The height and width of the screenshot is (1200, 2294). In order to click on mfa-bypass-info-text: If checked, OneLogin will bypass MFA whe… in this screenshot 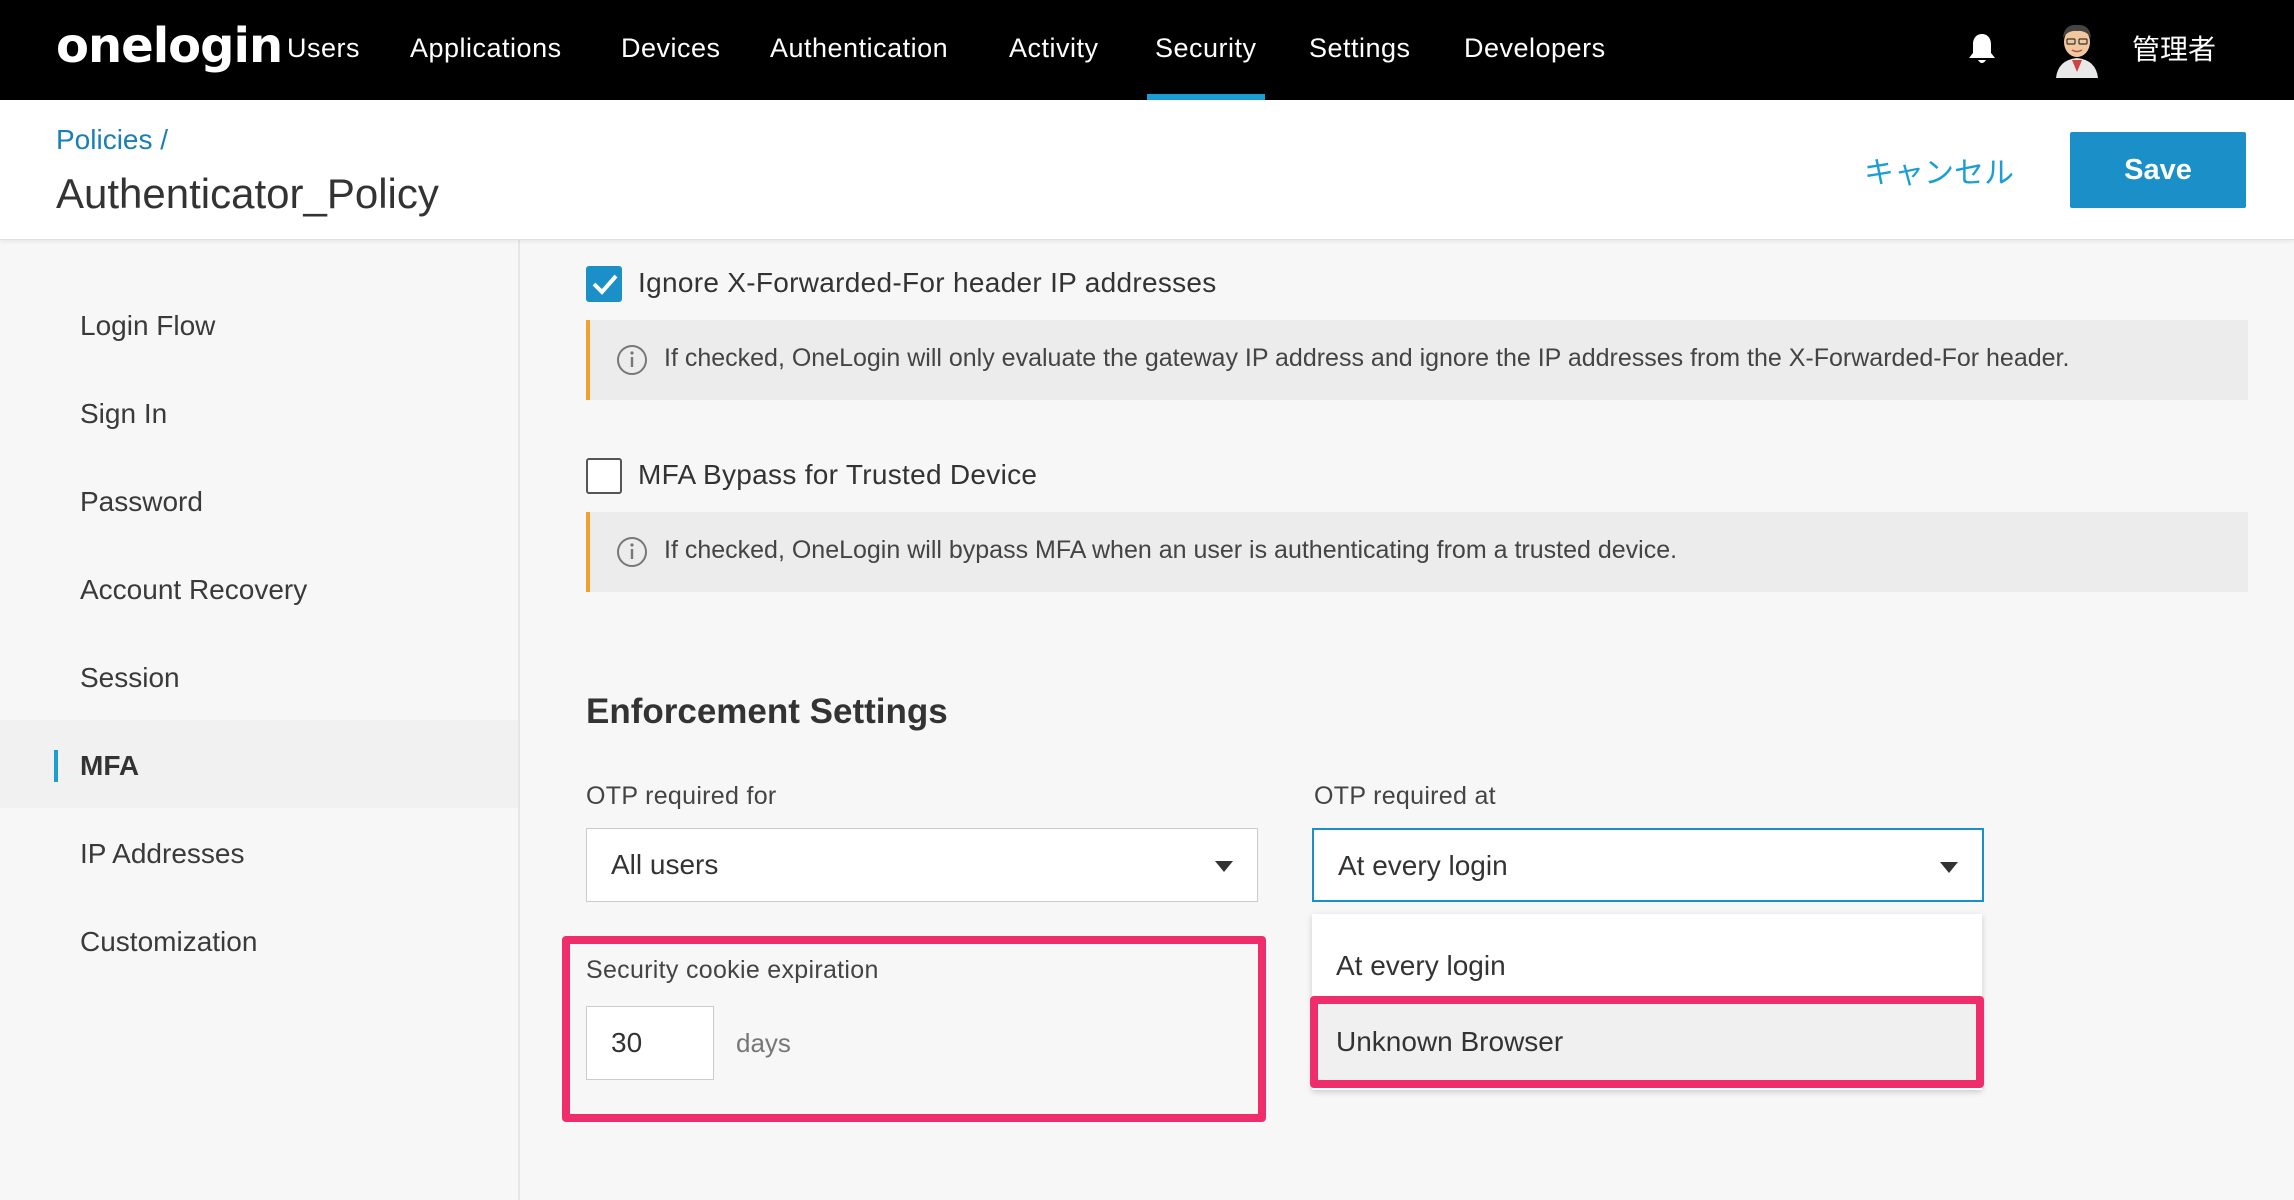, I will do `click(1171, 550)`.